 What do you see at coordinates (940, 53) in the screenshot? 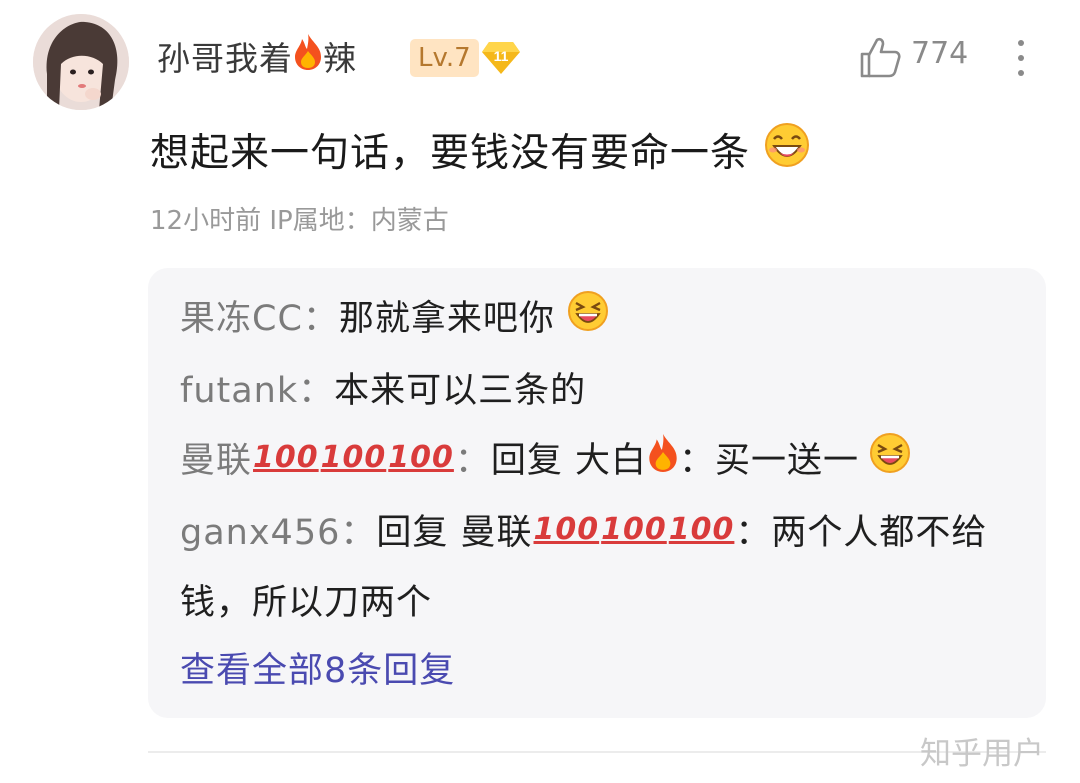
I see `like-count: 774` at bounding box center [940, 53].